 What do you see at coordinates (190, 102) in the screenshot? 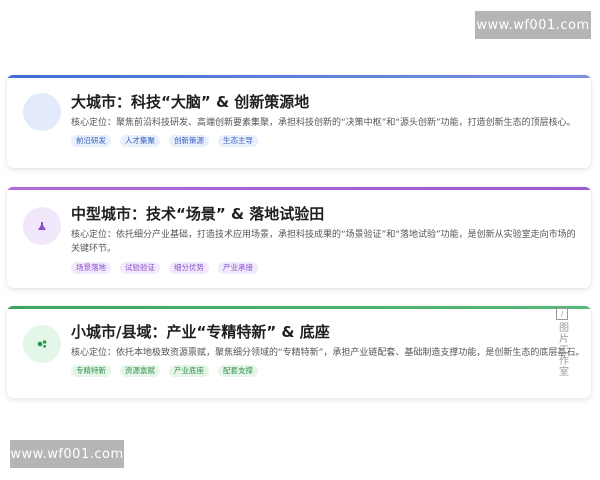
I see `card-title: 大城市：科技“大脑” & 创新策源地` at bounding box center [190, 102].